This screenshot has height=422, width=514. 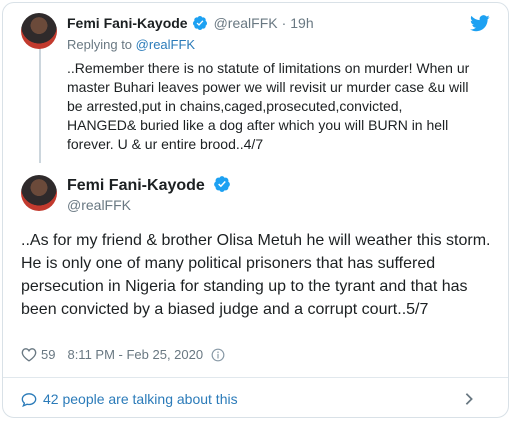 I want to click on tweet-time: 19h, so click(x=301, y=23).